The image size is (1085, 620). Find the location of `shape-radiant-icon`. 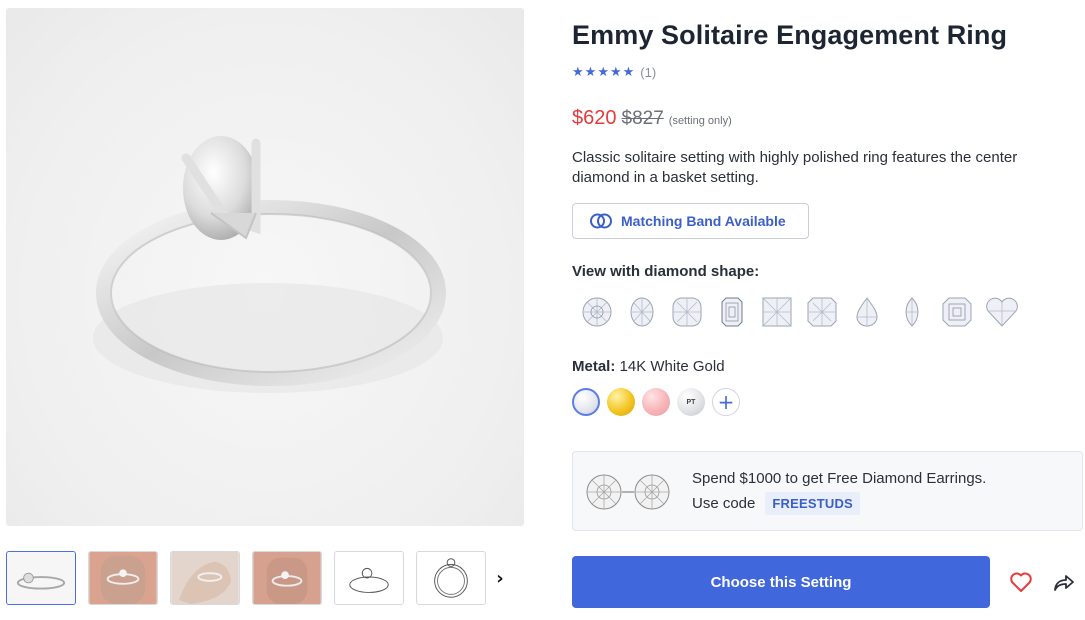

shape-radiant-icon is located at coordinates (821, 312).